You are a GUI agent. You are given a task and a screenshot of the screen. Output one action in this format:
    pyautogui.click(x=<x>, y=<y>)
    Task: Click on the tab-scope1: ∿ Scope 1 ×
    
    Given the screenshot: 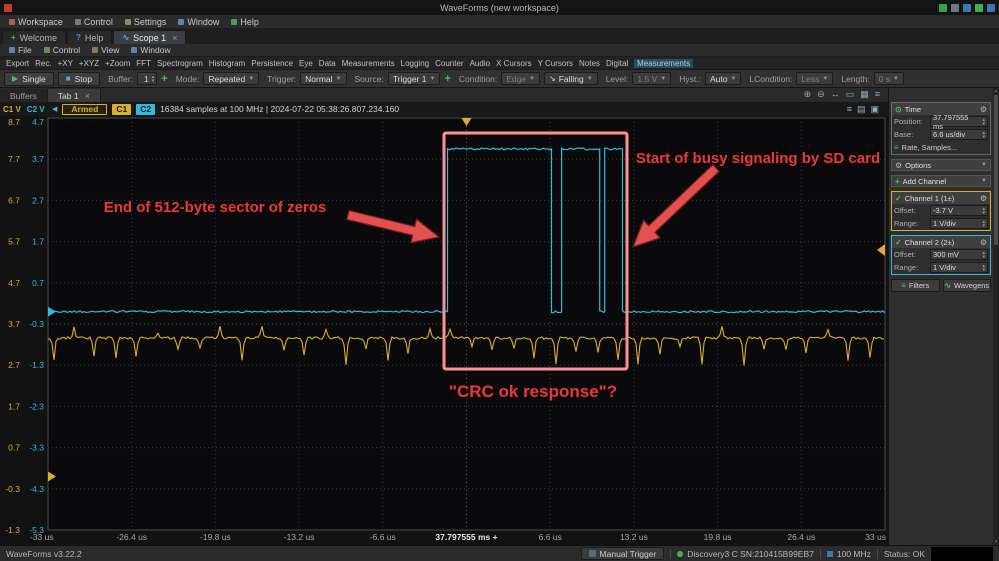 What is the action you would take?
    pyautogui.click(x=150, y=37)
    